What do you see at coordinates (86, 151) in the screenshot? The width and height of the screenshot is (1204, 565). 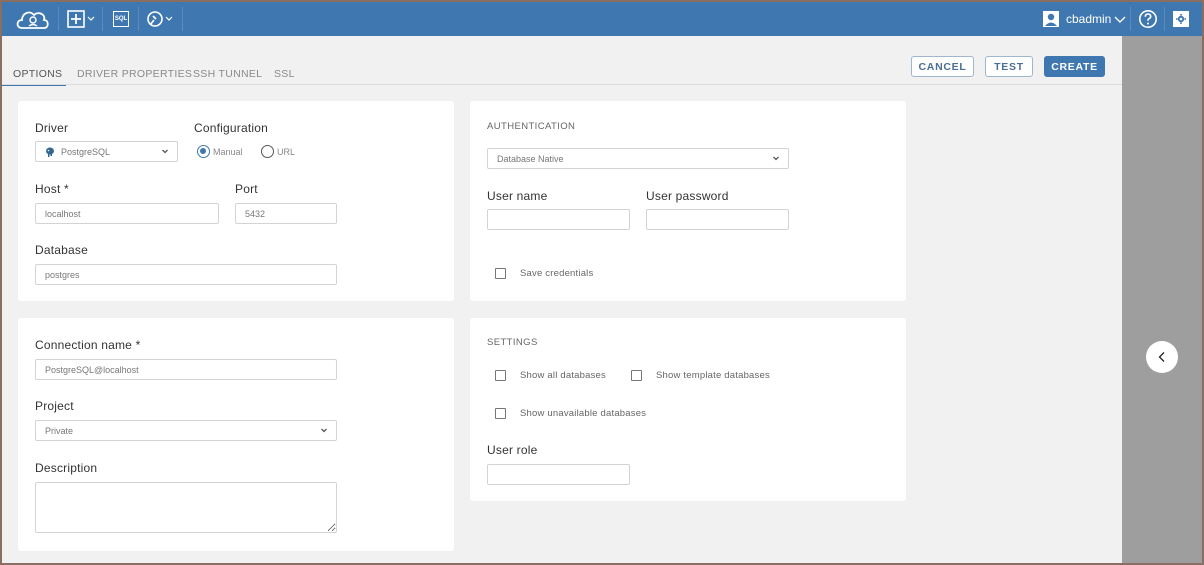 I see `driver-value: PostgreSQL` at bounding box center [86, 151].